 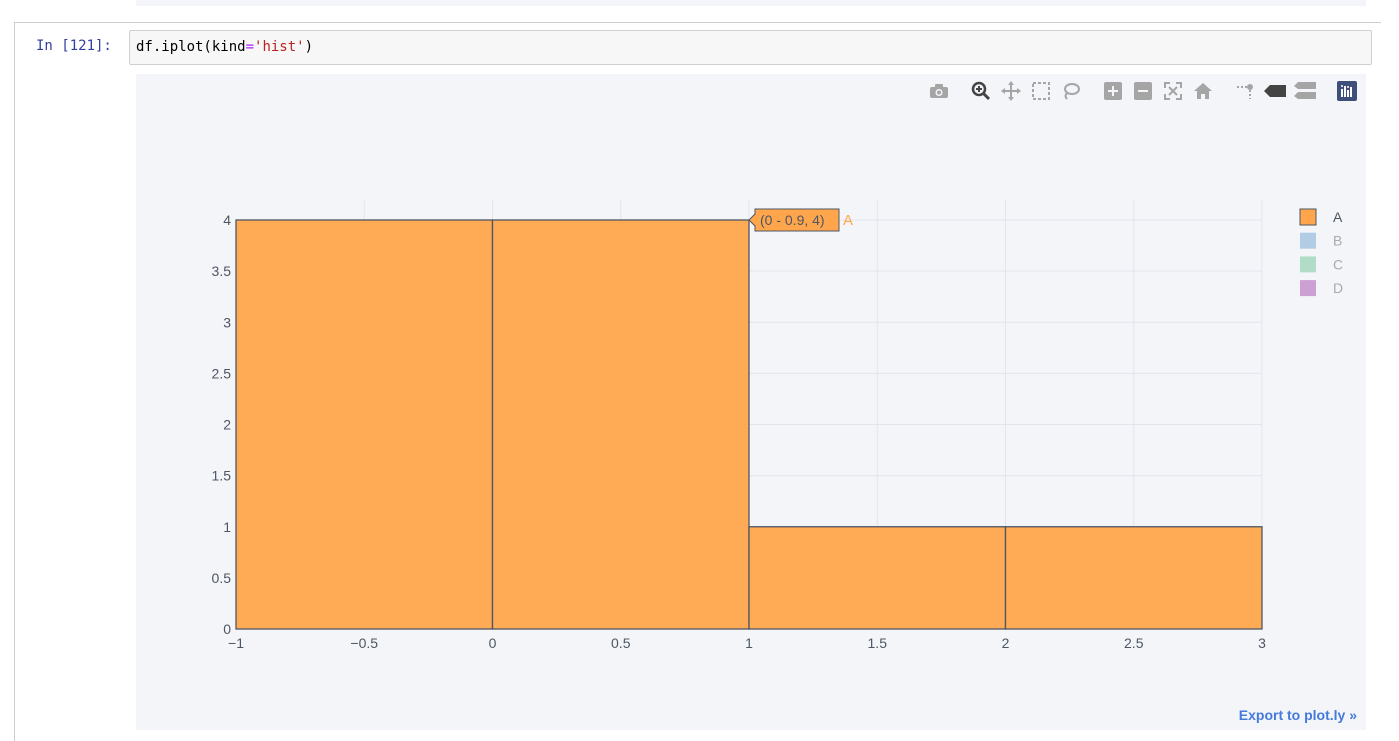 What do you see at coordinates (792, 220) in the screenshot?
I see `tooltip-text: (0 - 0.9, 4)` at bounding box center [792, 220].